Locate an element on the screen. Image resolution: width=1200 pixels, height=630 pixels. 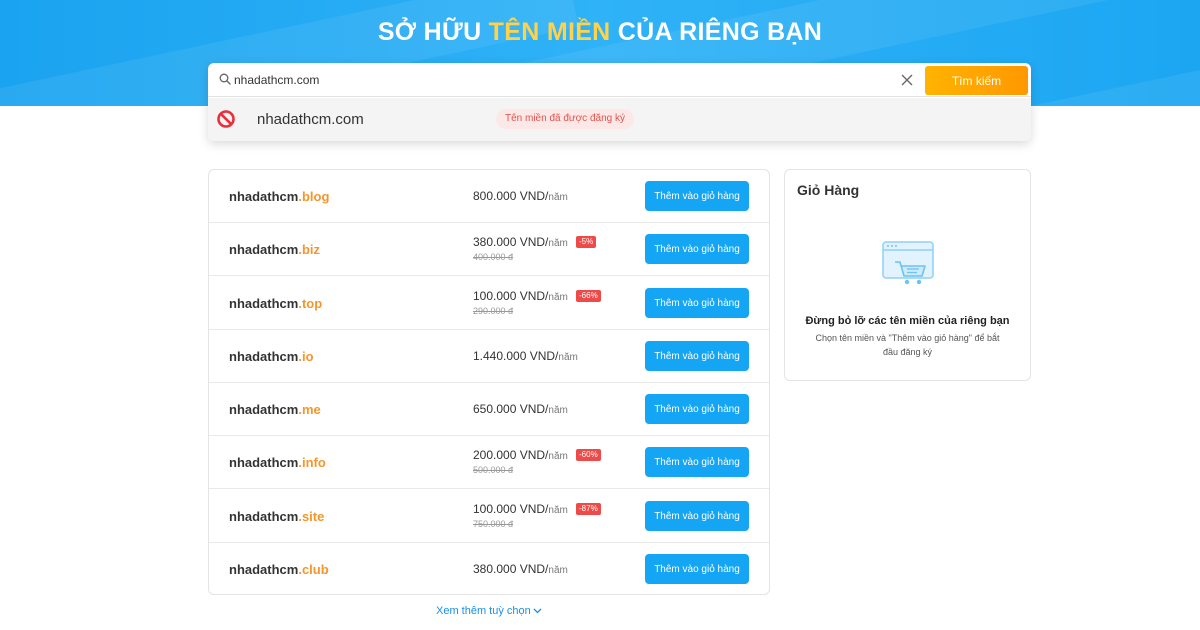
domain-name: nhadathcm.top is located at coordinates (275, 303).